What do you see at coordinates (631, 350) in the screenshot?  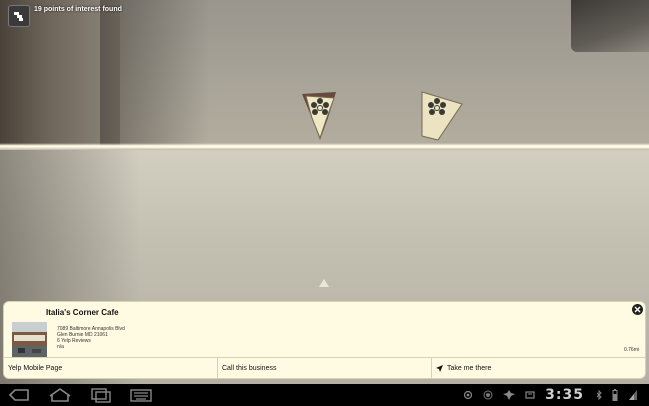 I see `poi-distance: 0.76mi` at bounding box center [631, 350].